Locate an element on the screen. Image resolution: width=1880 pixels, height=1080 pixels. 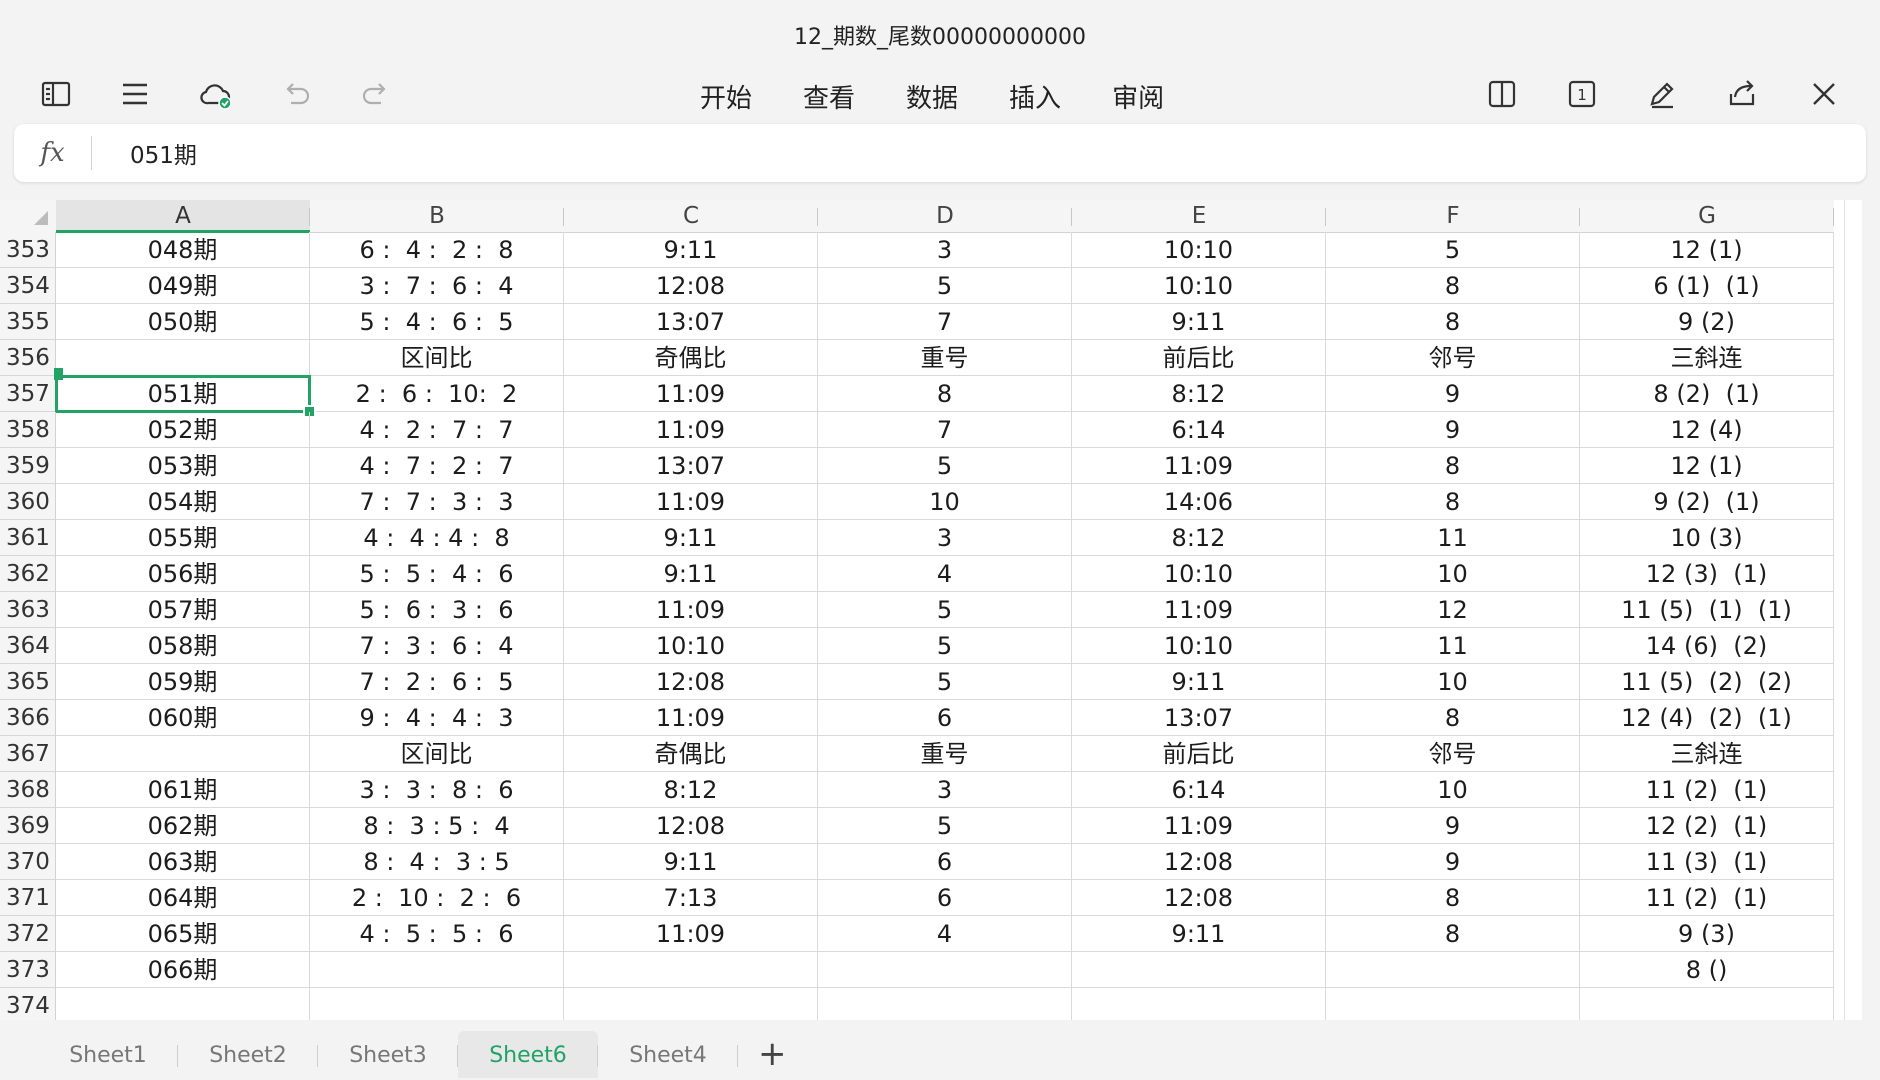
cell-d370: 6 is located at coordinates (945, 862).